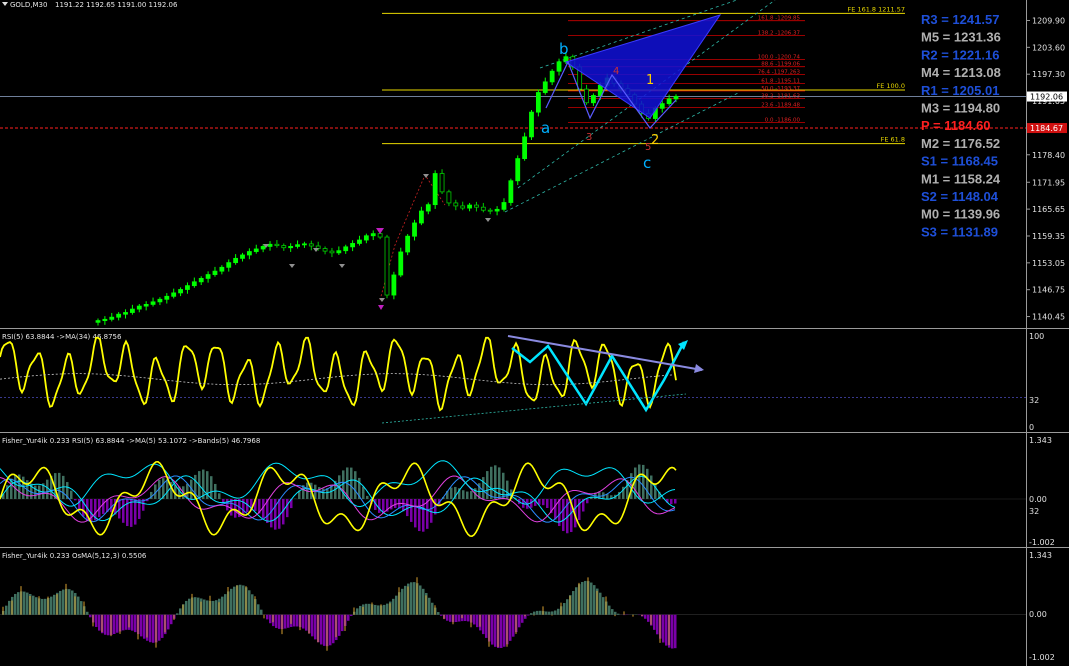 This screenshot has width=1069, height=666. Describe the element at coordinates (1048, 209) in the screenshot. I see `price-tick-label: 1165.65` at that location.